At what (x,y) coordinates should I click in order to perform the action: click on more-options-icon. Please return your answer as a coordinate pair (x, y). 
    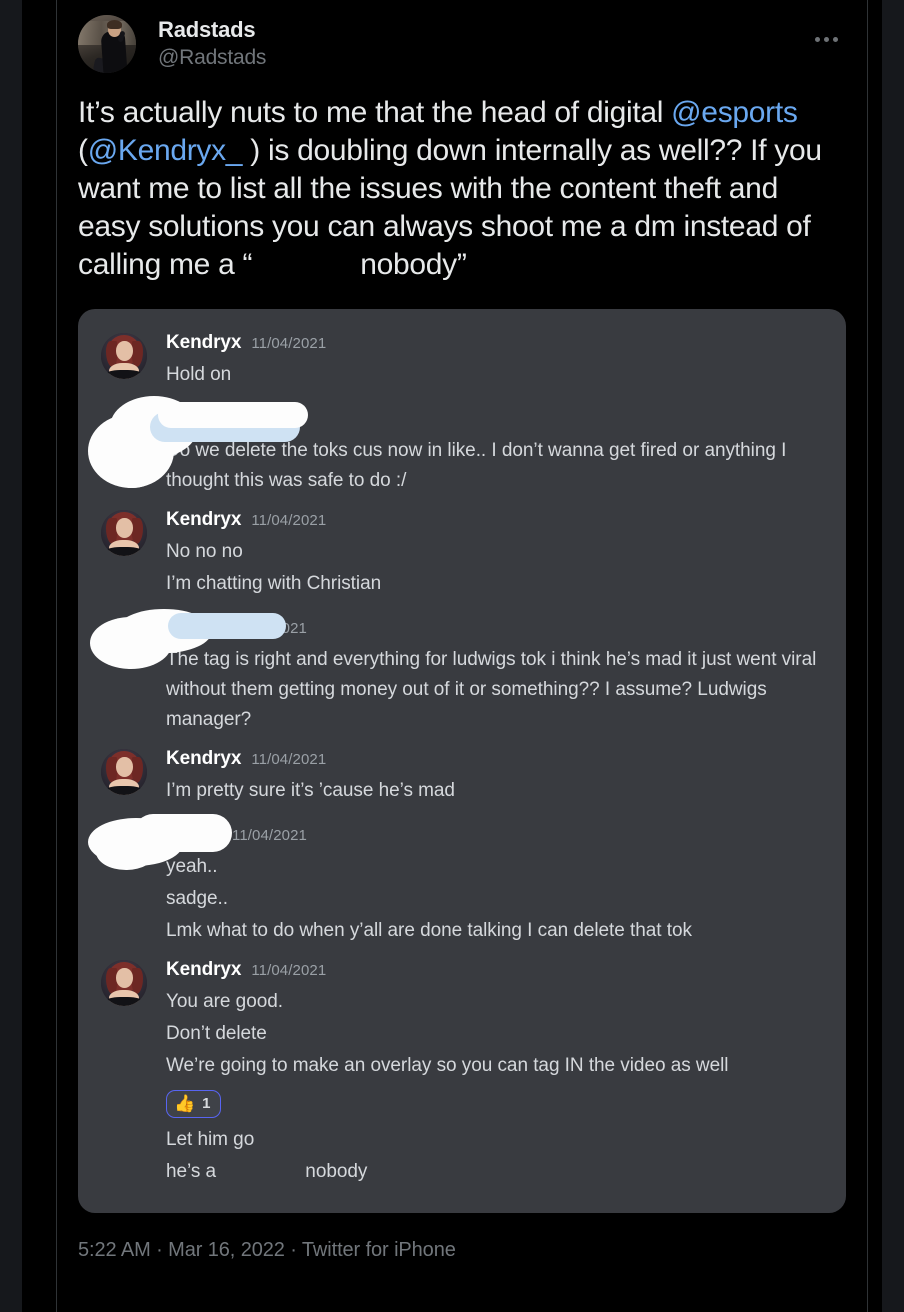
    Looking at the image, I should click on (826, 39).